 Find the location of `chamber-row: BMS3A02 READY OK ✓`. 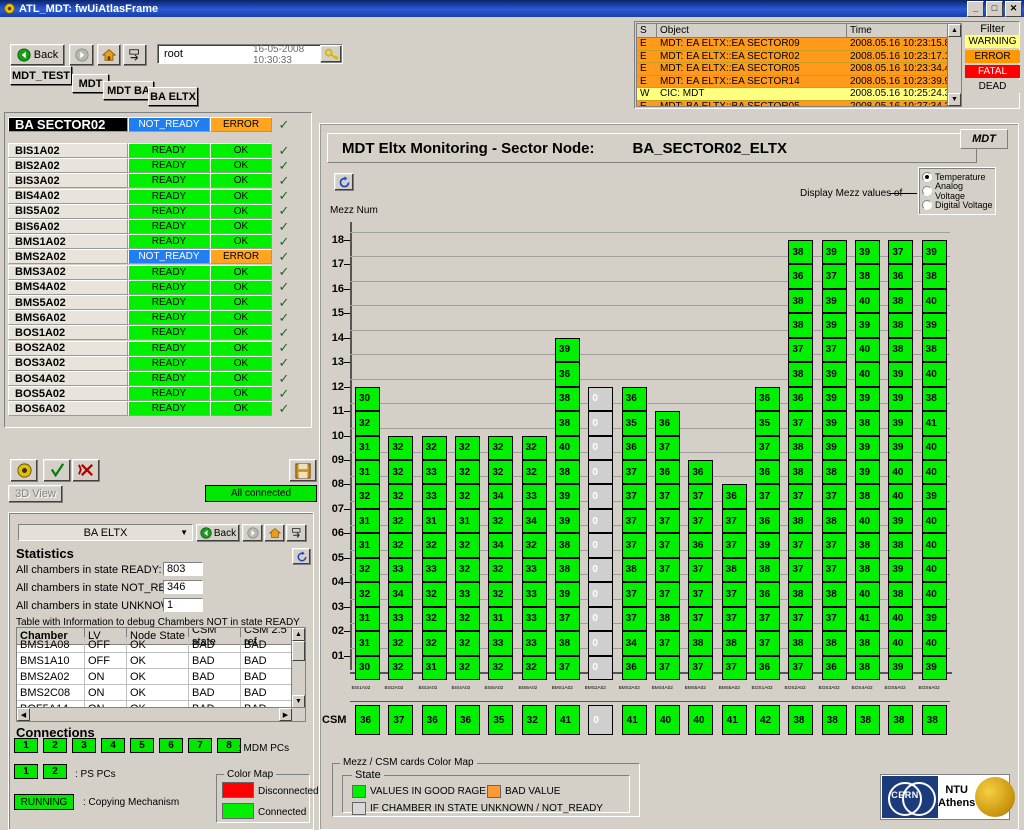

chamber-row: BMS3A02 READY OK ✓ is located at coordinates (152, 272).